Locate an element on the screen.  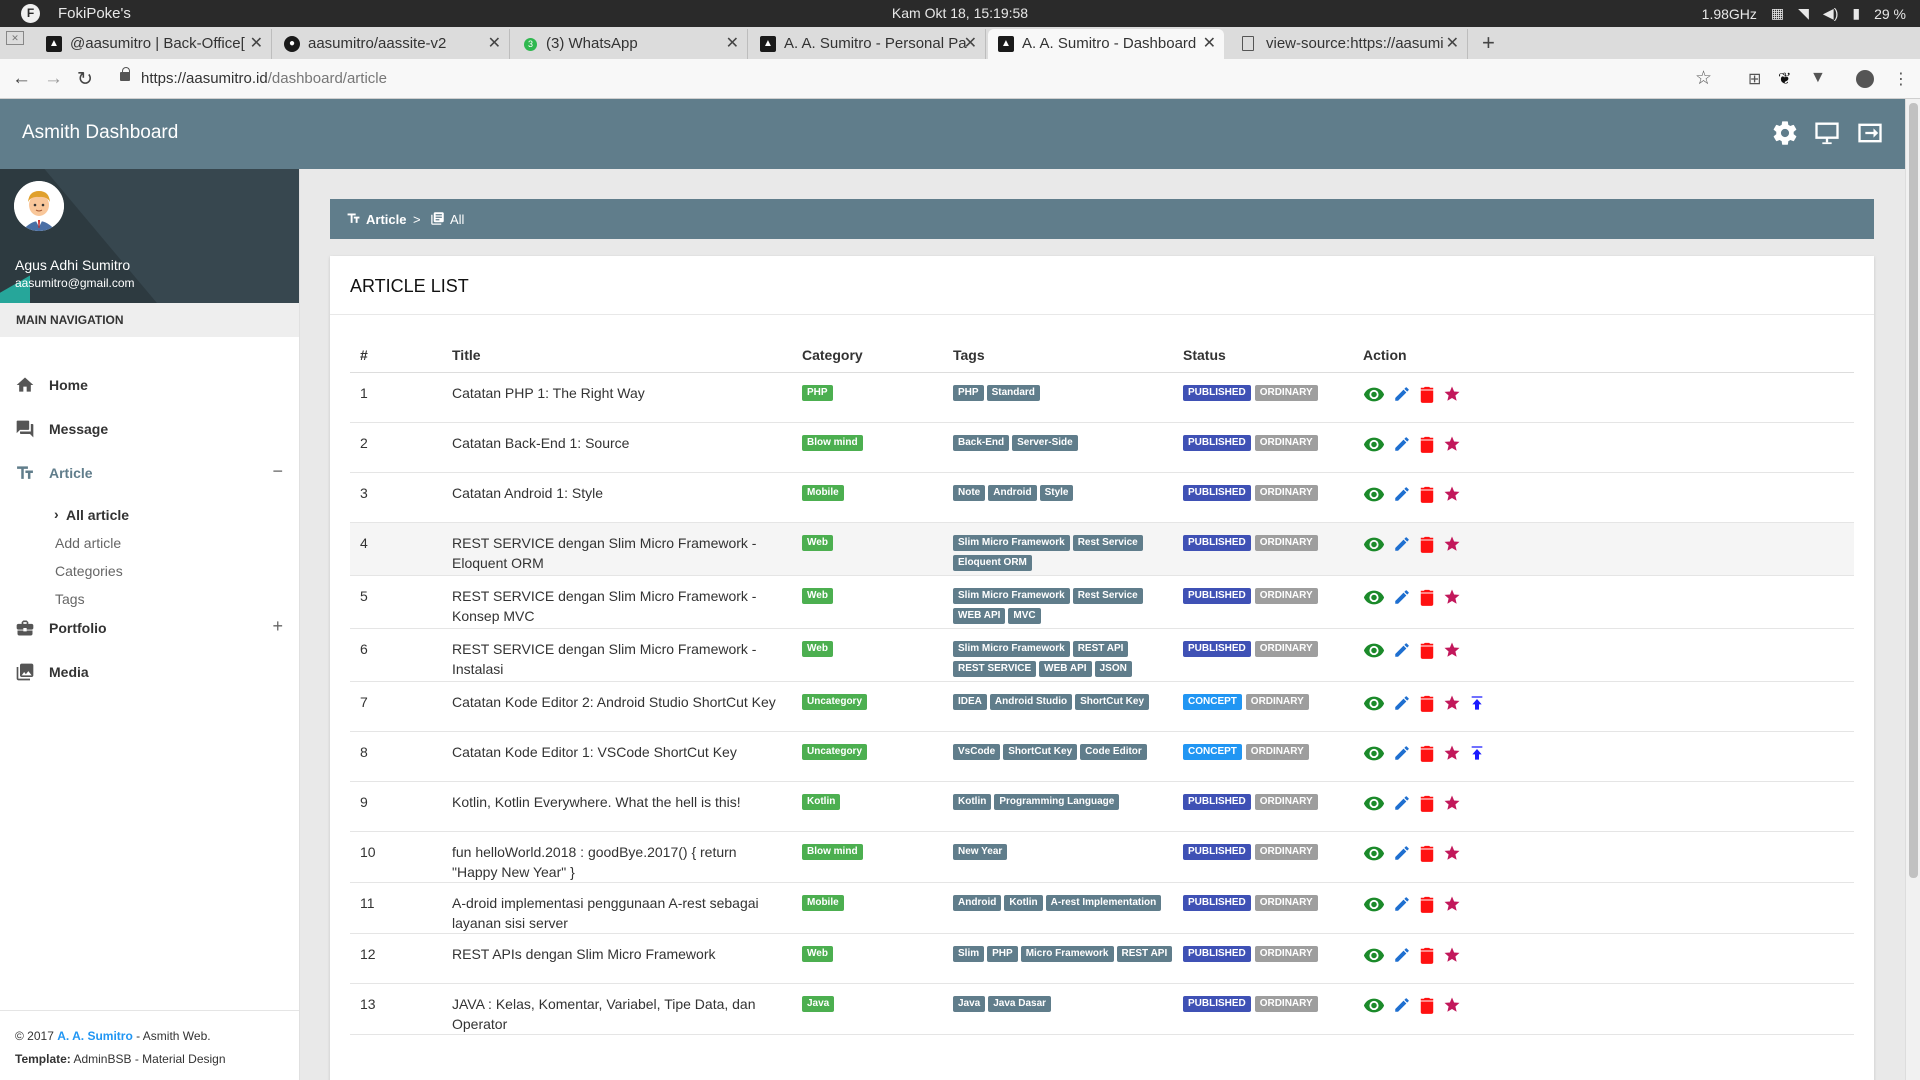
tag-badge: WEB API is located at coordinates (1065, 668).